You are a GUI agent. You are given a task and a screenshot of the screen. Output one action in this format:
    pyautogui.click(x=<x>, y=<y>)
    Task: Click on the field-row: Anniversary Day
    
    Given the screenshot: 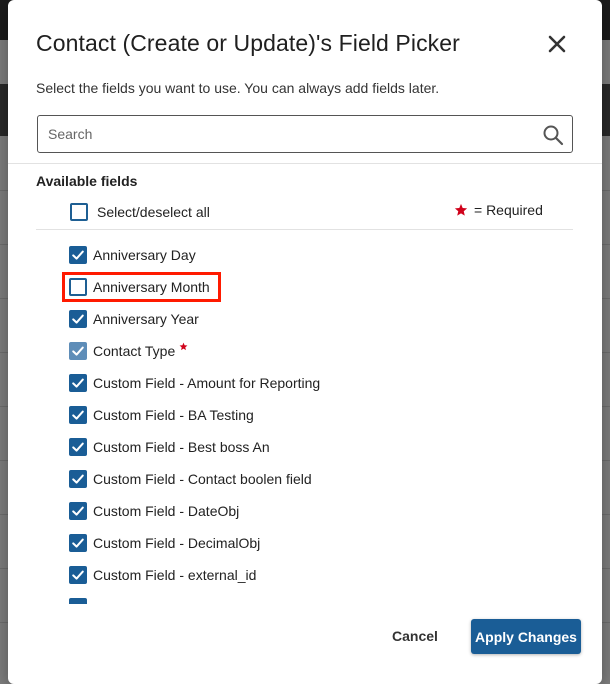 What is the action you would take?
    pyautogui.click(x=132, y=255)
    